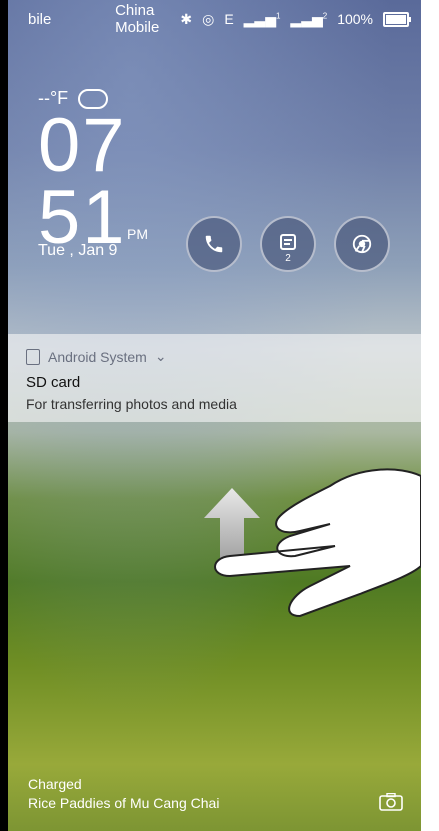 This screenshot has height=831, width=439. I want to click on signal-2-icon: ▂▃▅2, so click(309, 18).